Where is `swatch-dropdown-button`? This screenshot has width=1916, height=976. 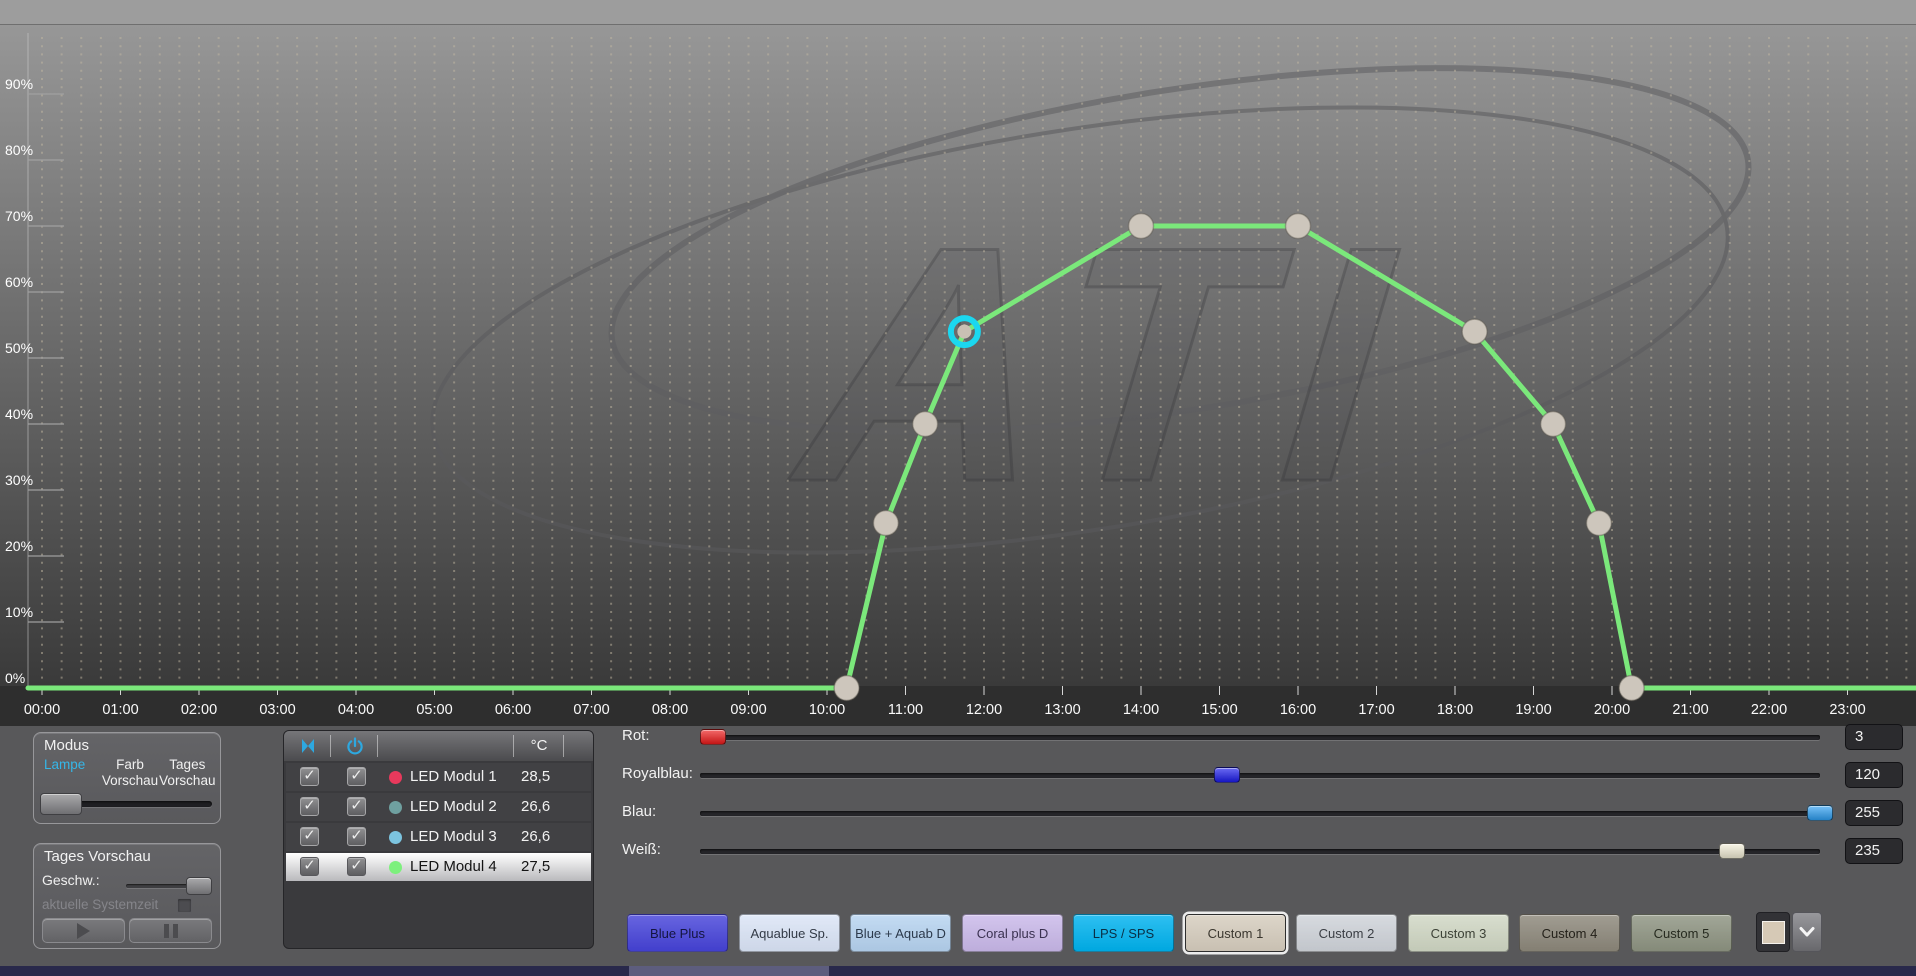 swatch-dropdown-button is located at coordinates (1807, 932).